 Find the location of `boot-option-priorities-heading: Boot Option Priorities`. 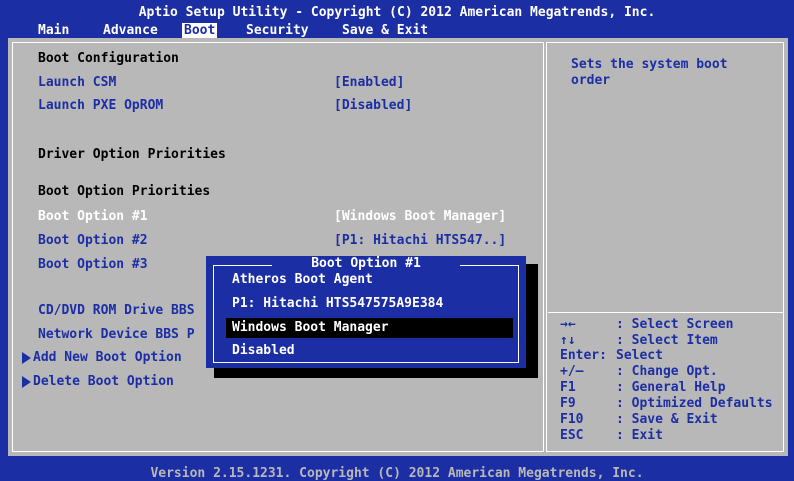

boot-option-priorities-heading: Boot Option Priorities is located at coordinates (124, 191).